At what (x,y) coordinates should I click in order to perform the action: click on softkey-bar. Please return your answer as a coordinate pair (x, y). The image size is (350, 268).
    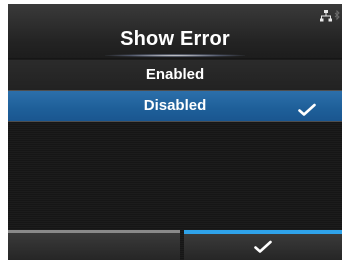
    Looking at the image, I should click on (175, 245).